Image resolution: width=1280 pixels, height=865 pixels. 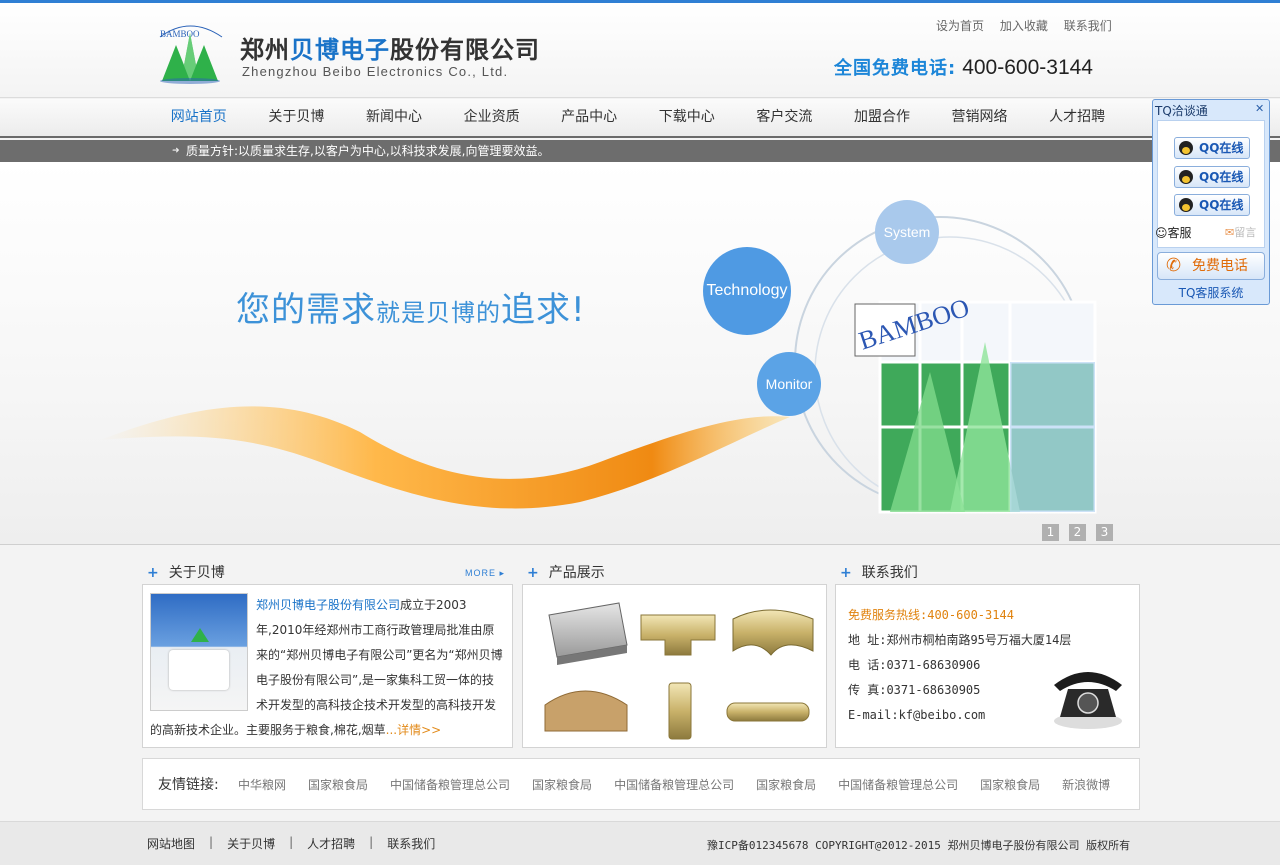 What do you see at coordinates (882, 117) in the screenshot?
I see `nav-item-franchise: 加盟合作` at bounding box center [882, 117].